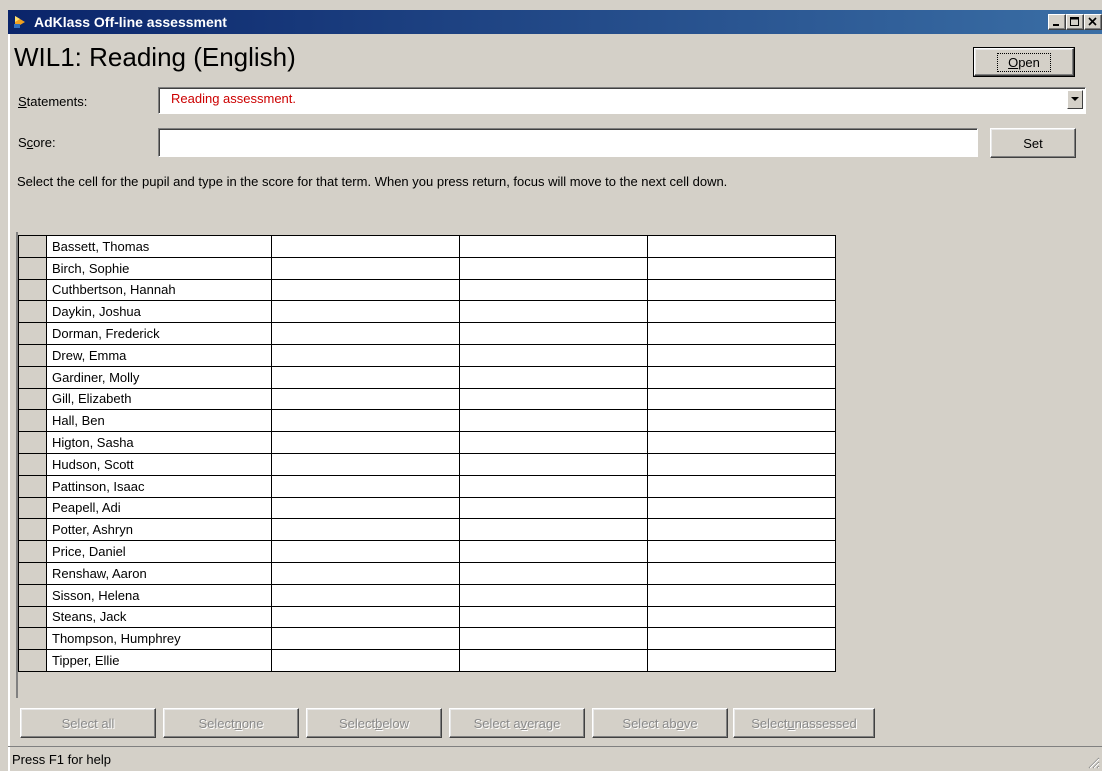 The image size is (1102, 771). I want to click on table-row: Tipper, Ellie, so click(427, 660).